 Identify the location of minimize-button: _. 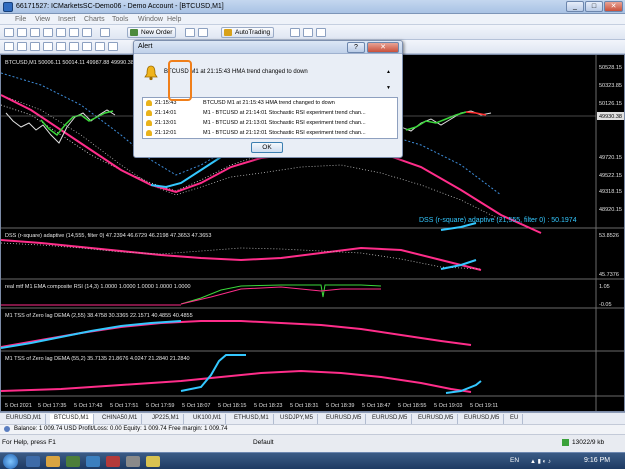
(575, 6).